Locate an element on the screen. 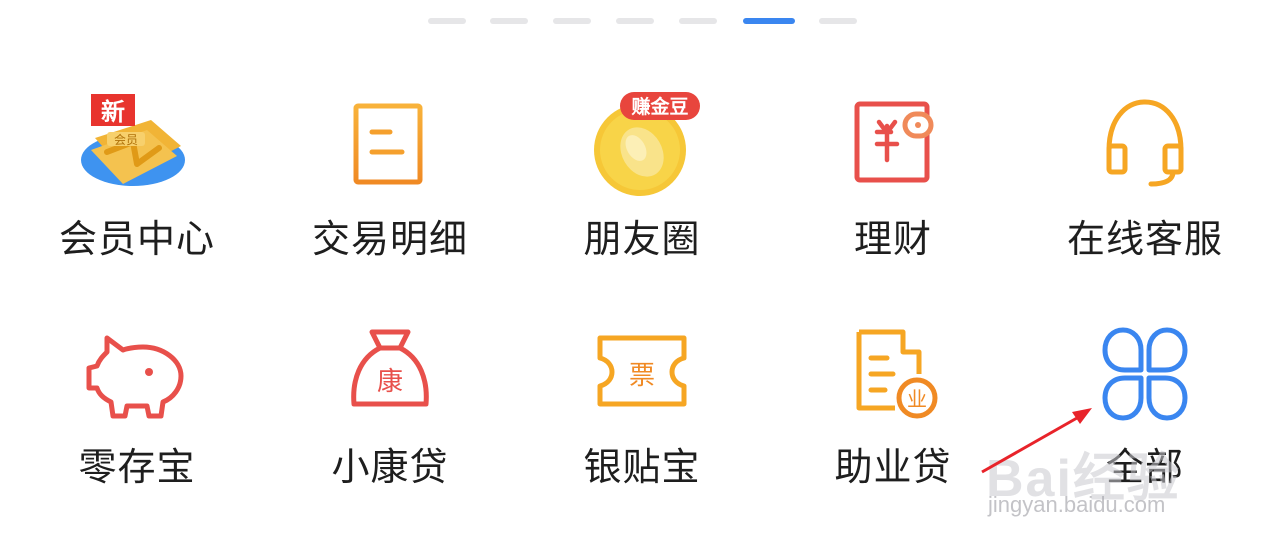 This screenshot has height=546, width=1284. grid-item-label: 交易明细 is located at coordinates (389, 239).